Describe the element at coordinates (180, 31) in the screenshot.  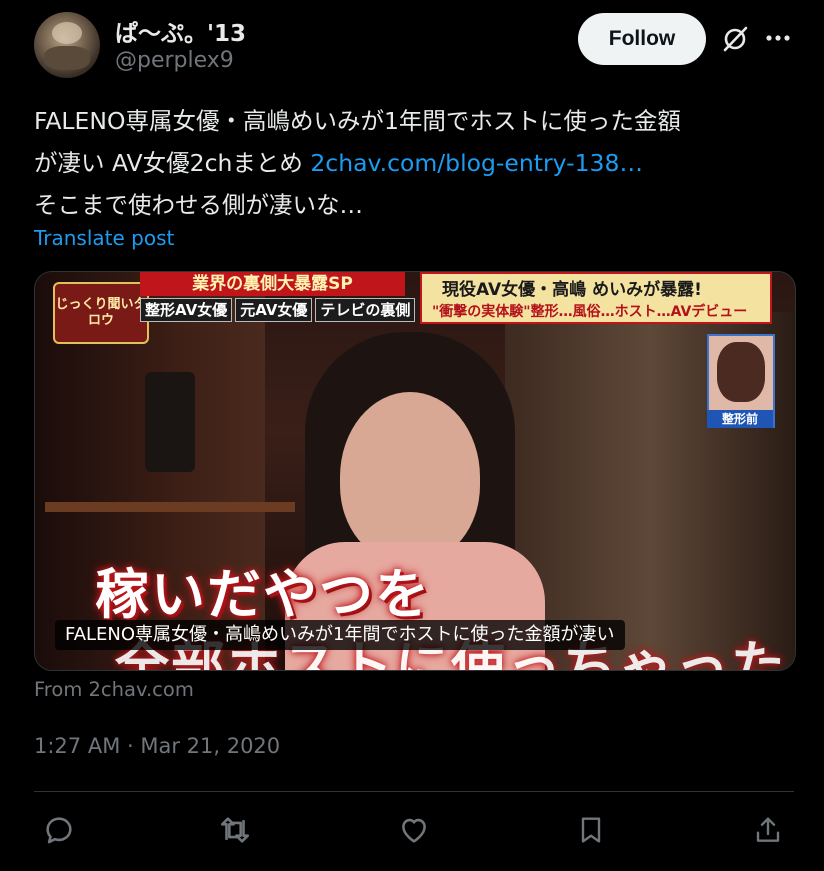
I see `author-display-name: ぱ〜ぷ。'13` at that location.